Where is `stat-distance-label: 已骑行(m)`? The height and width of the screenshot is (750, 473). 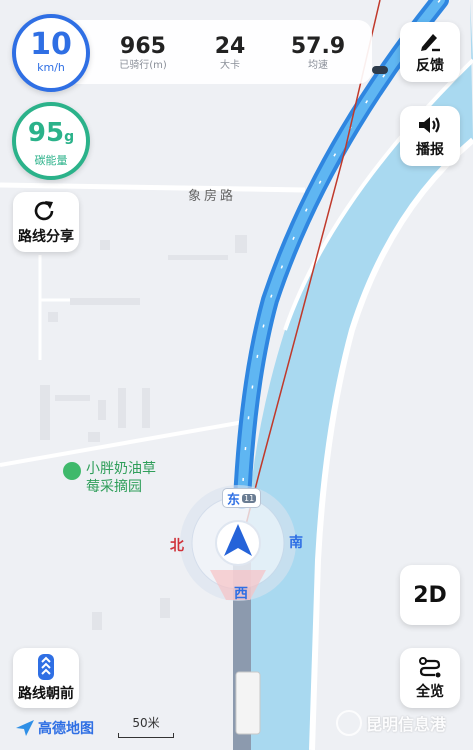 stat-distance-label: 已骑行(m) is located at coordinates (143, 65).